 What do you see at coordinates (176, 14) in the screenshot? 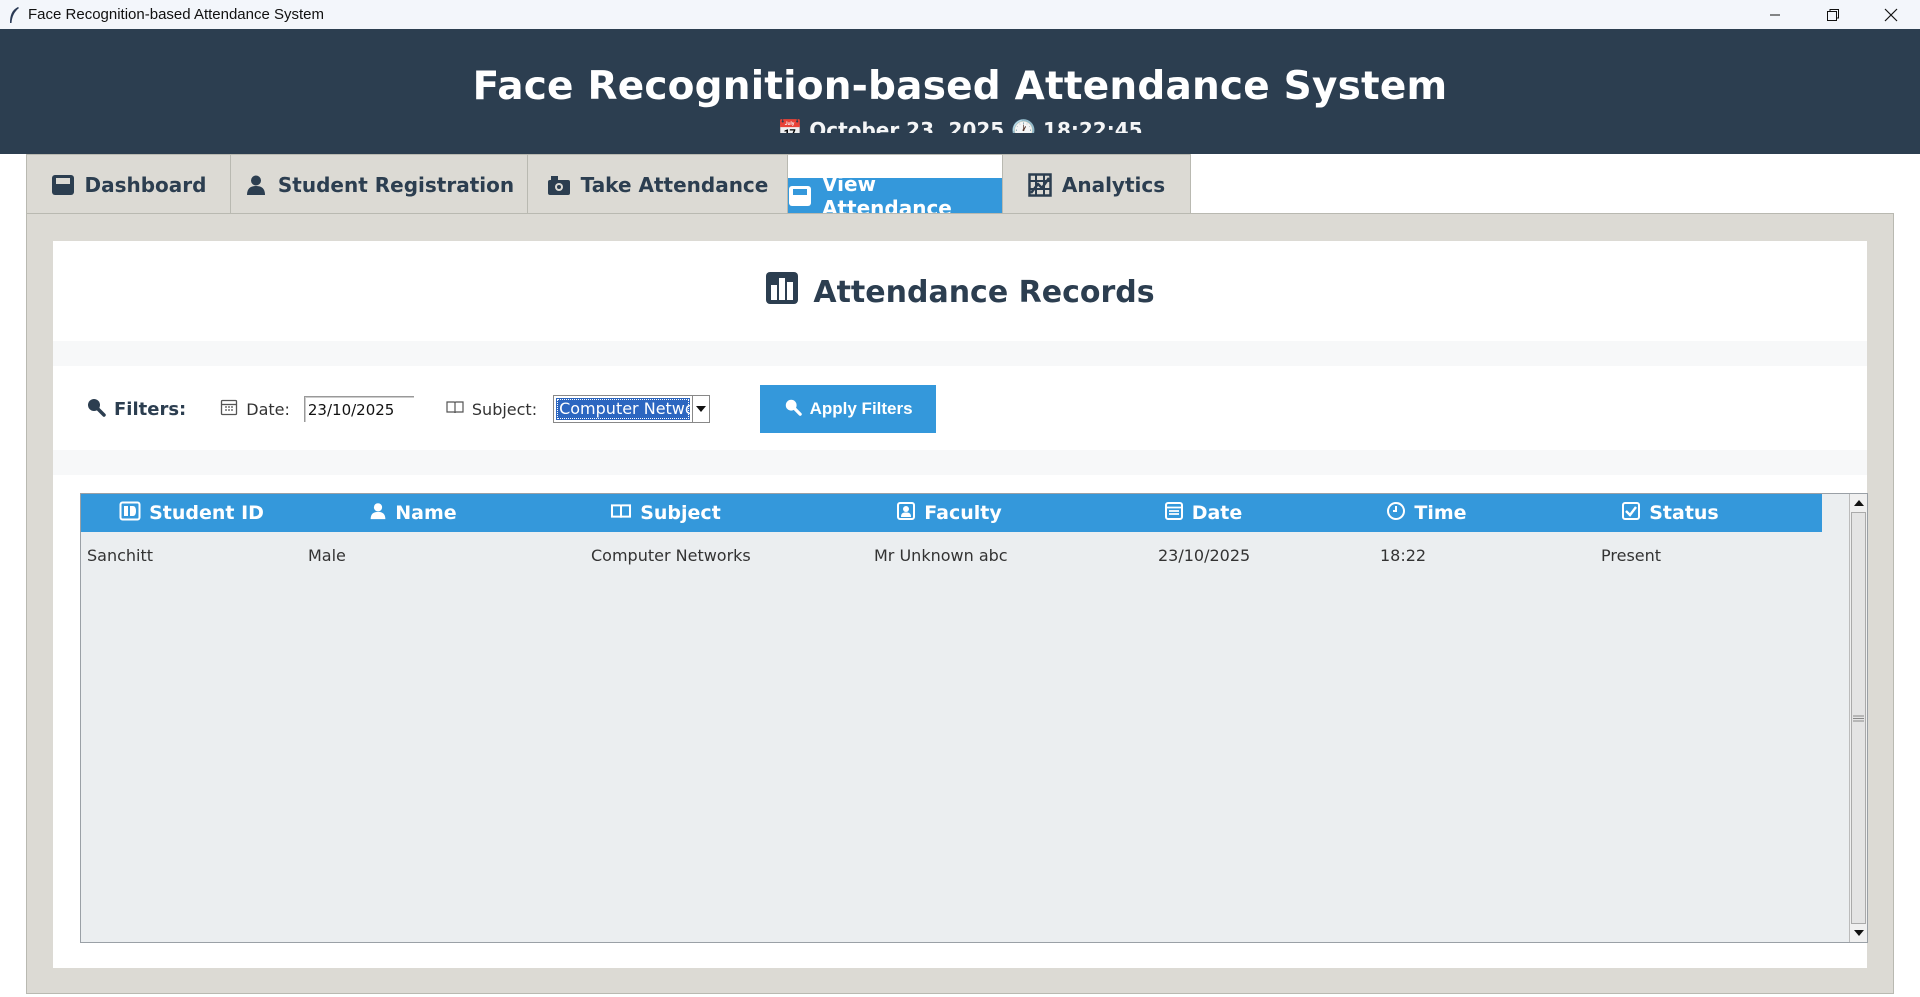
I see `window-title: Face Recognition-based Attendance System` at bounding box center [176, 14].